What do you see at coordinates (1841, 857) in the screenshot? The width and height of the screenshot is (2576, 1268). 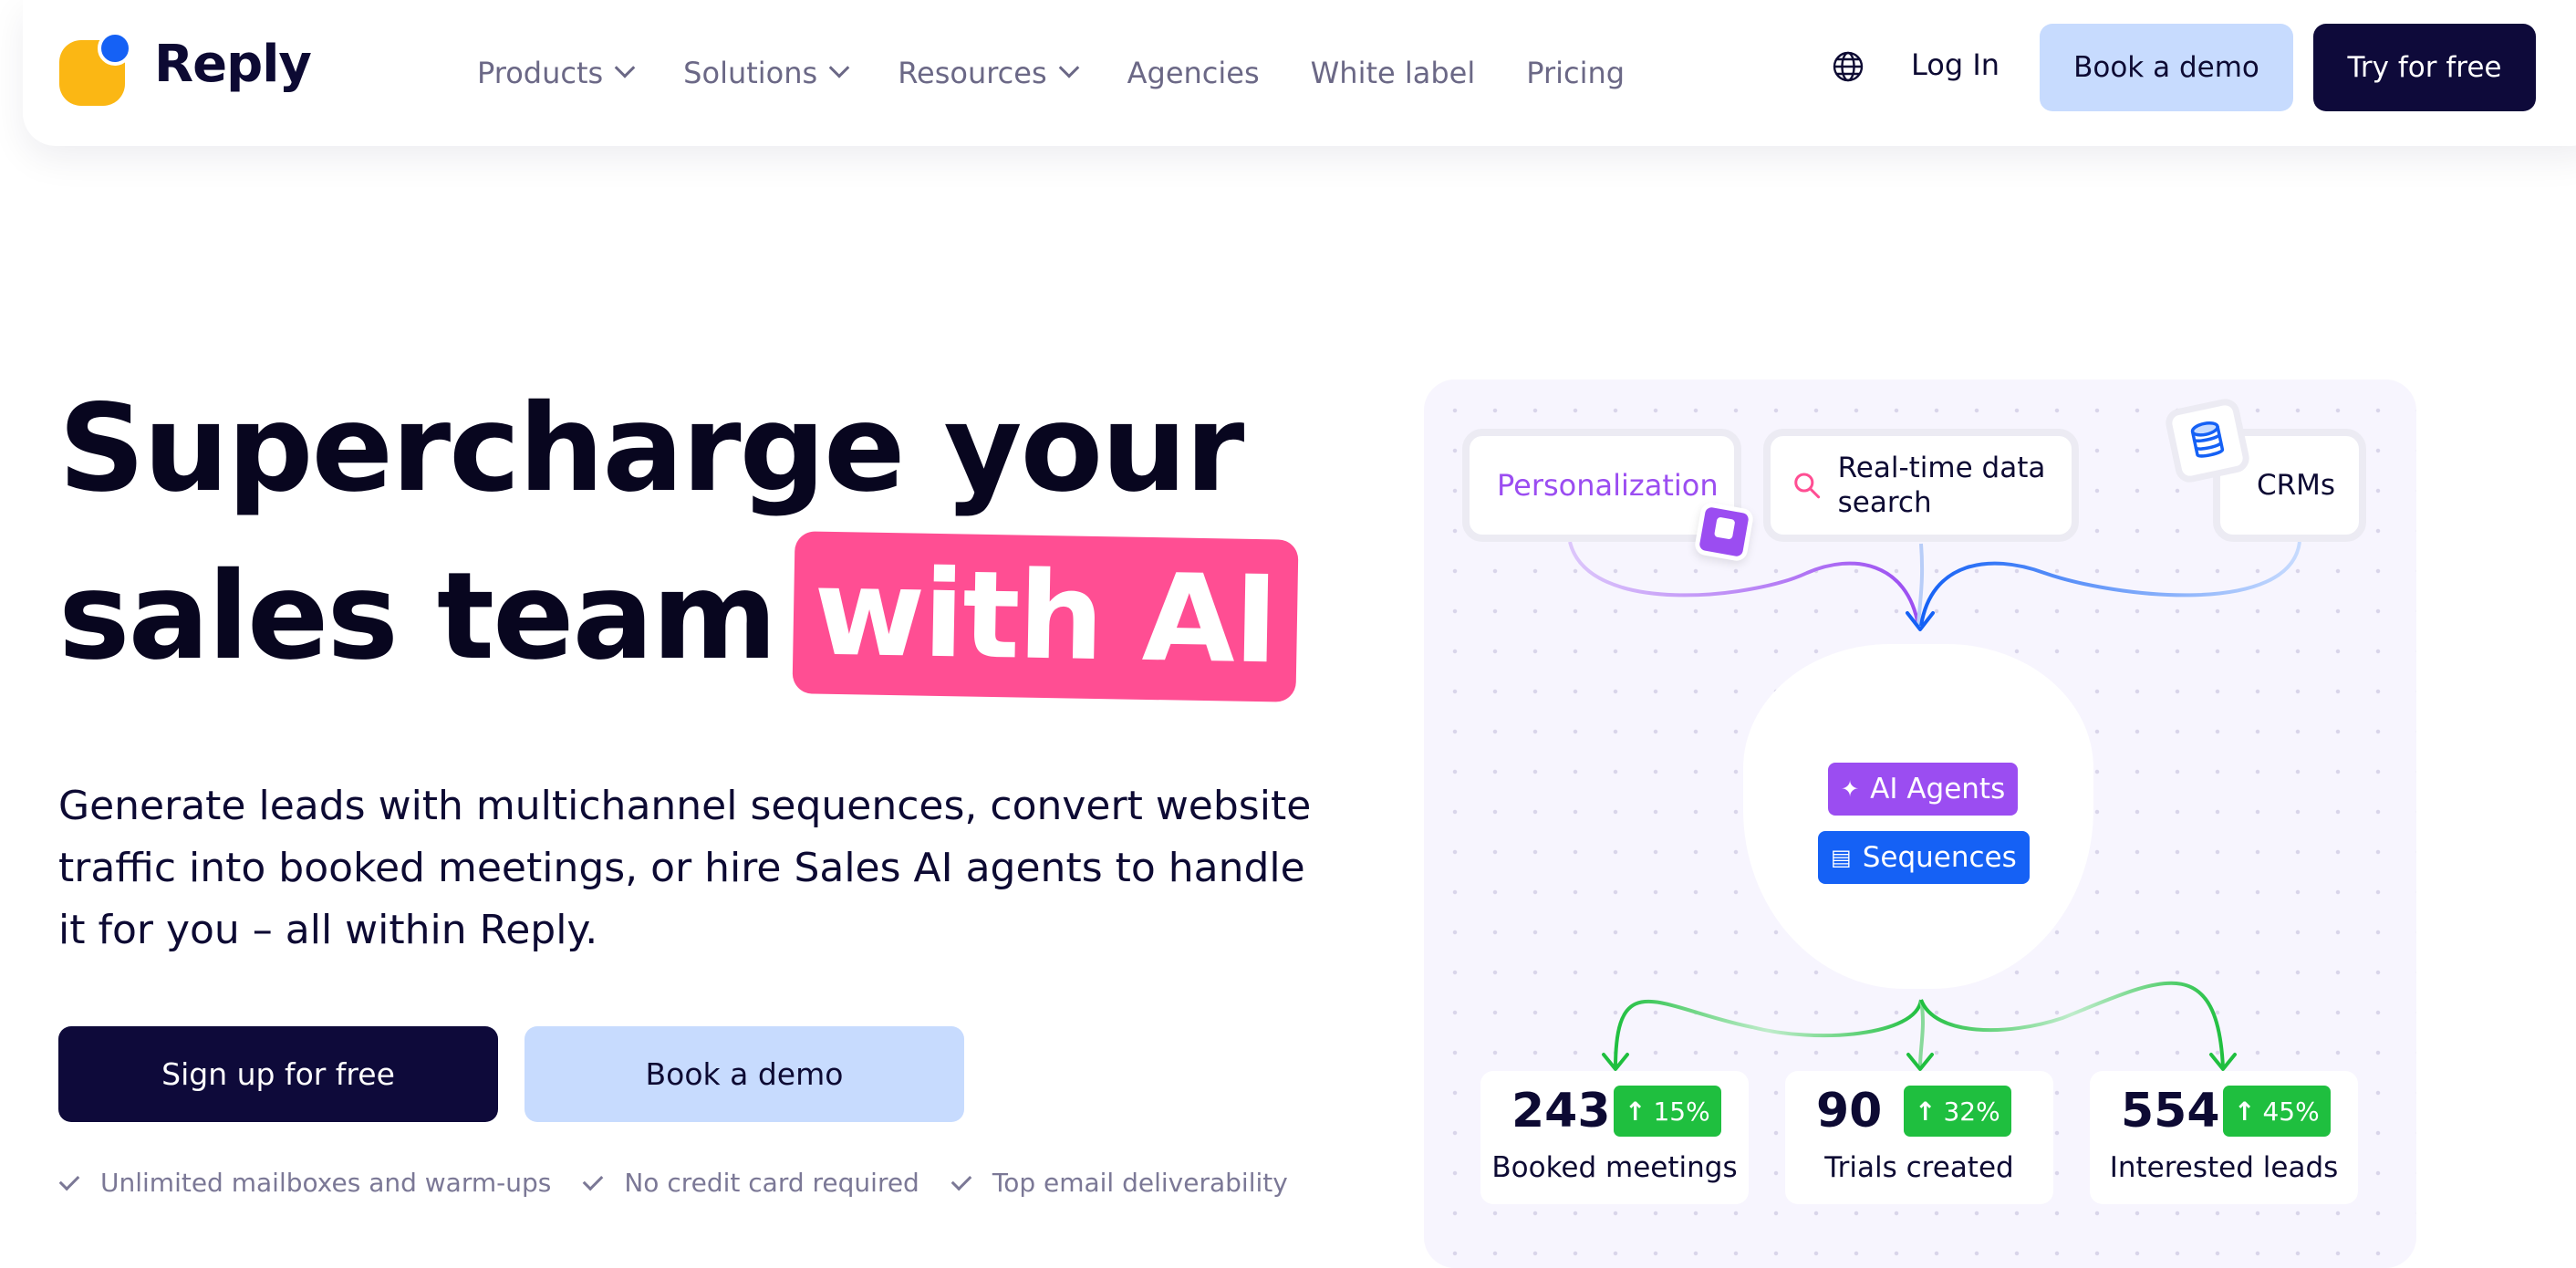 I see `stack-icon: ▤` at bounding box center [1841, 857].